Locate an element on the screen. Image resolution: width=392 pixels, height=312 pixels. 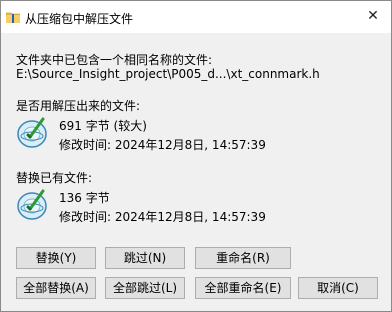
extract-size: 691 字节 (较大) is located at coordinates (103, 126).